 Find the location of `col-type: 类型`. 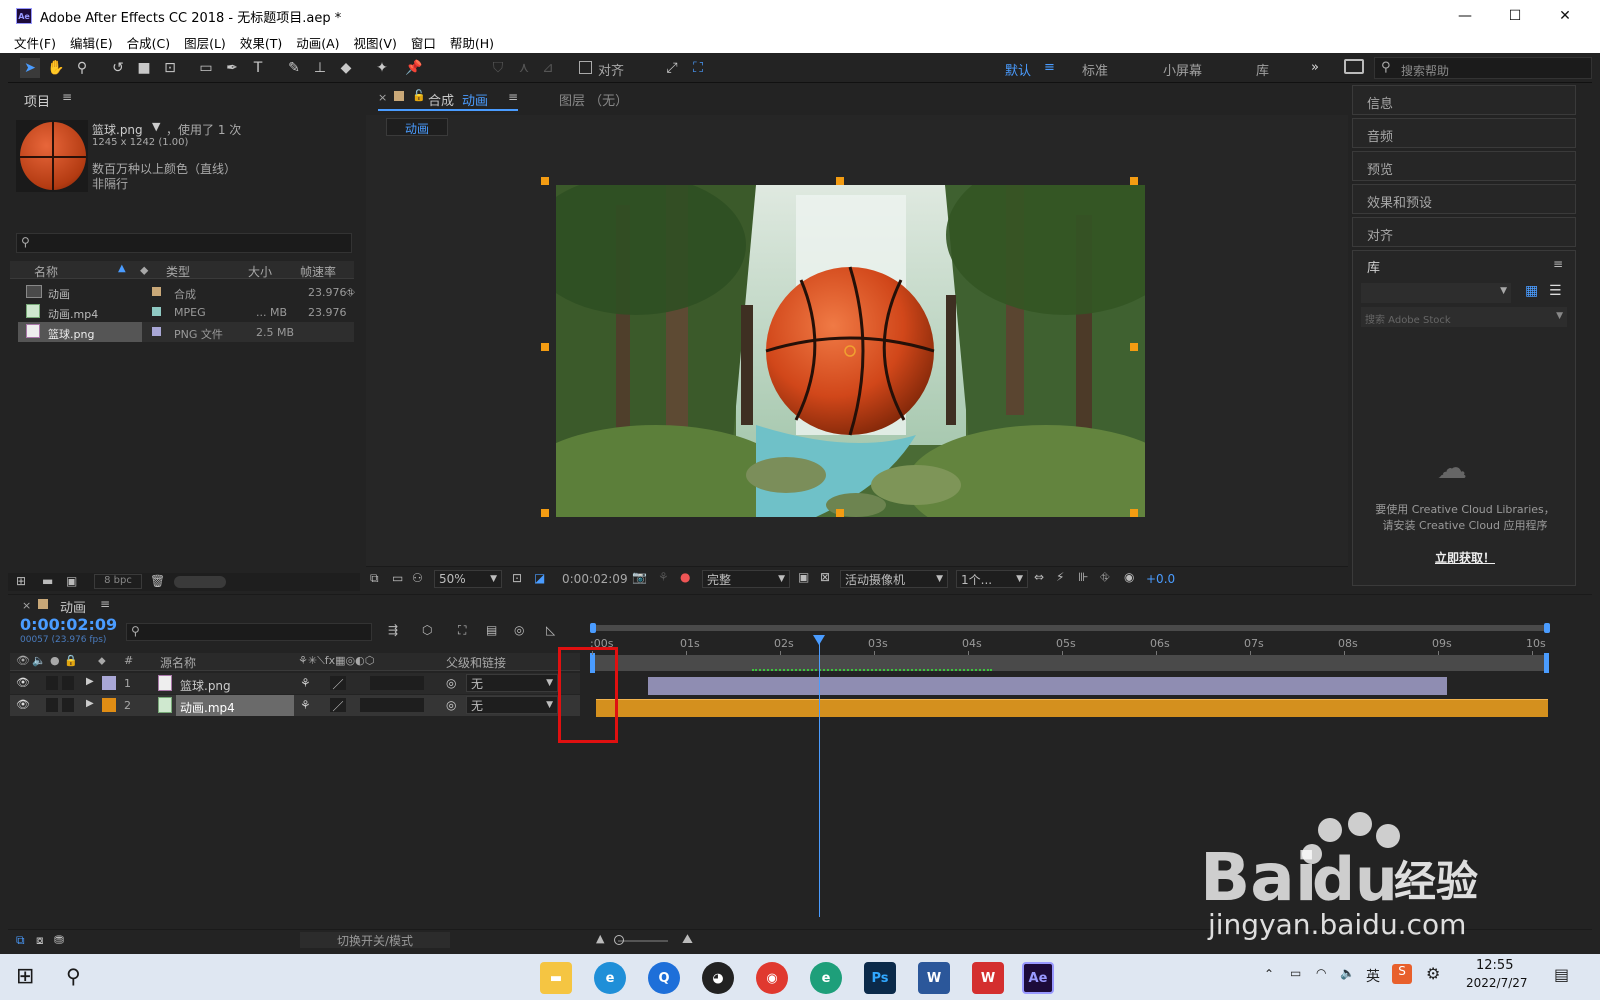

col-type: 类型 is located at coordinates (178, 271).